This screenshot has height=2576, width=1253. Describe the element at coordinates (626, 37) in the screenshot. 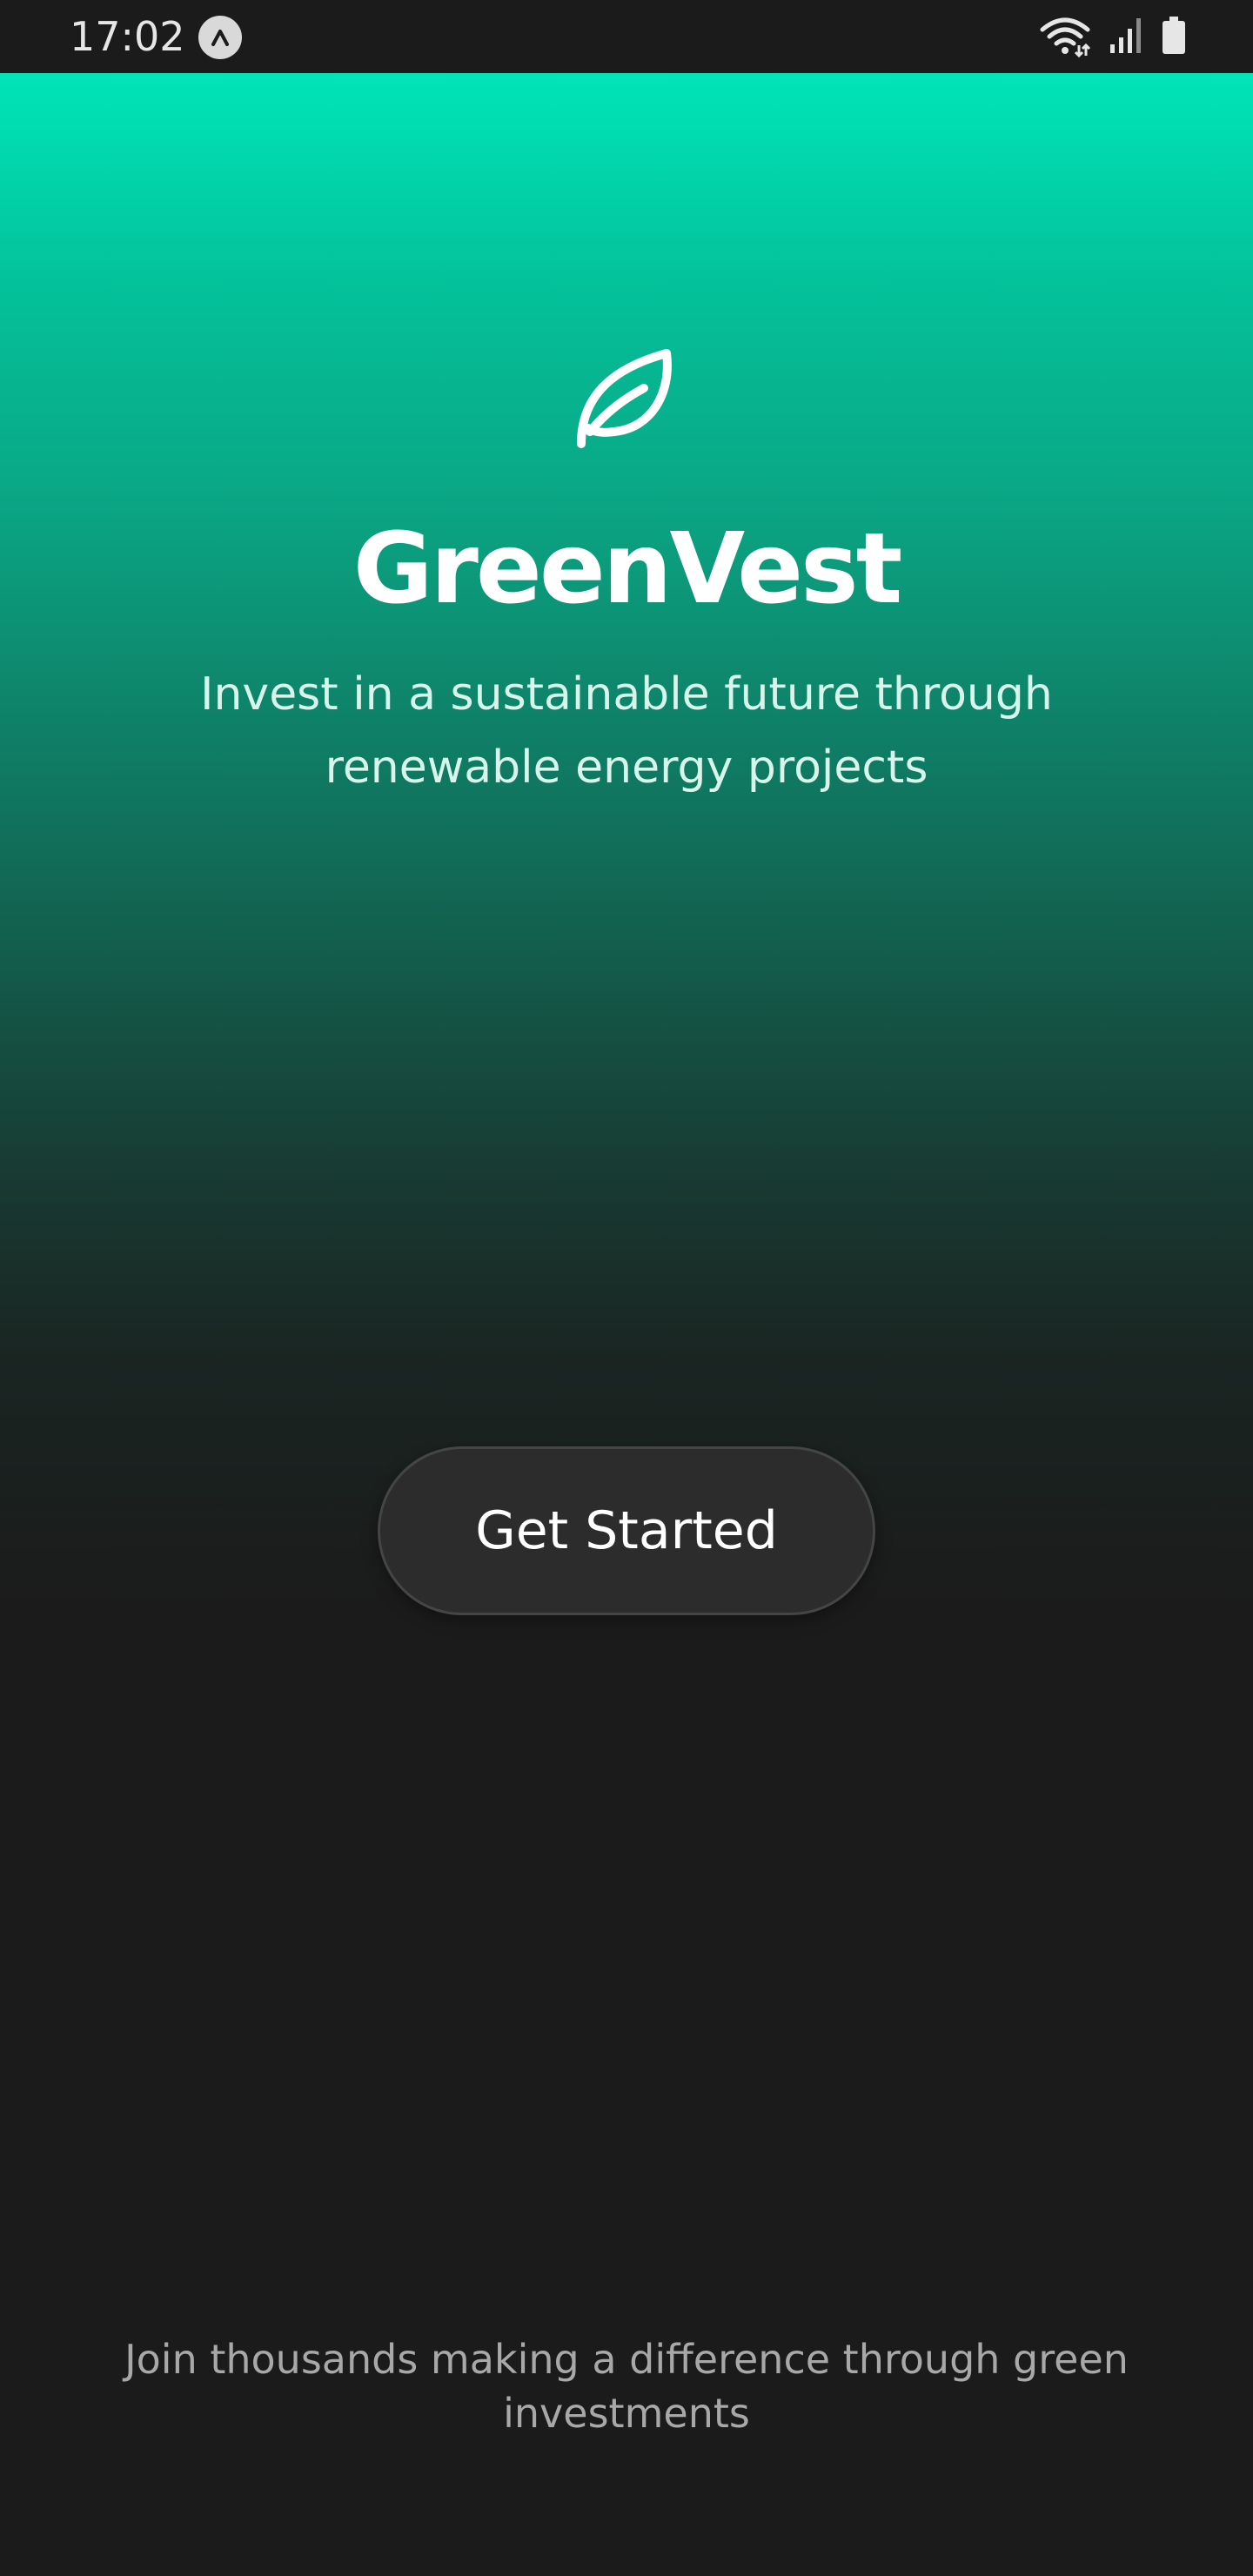

I see `status-bar: 17:02` at that location.